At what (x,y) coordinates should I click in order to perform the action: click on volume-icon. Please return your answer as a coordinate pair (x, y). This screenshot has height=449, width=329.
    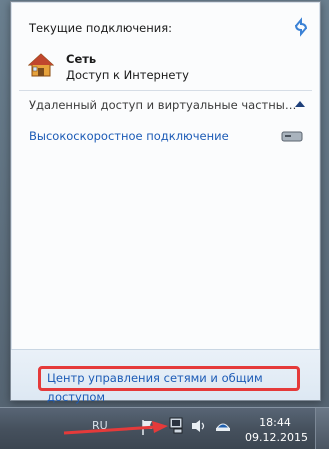
    Looking at the image, I should click on (199, 426).